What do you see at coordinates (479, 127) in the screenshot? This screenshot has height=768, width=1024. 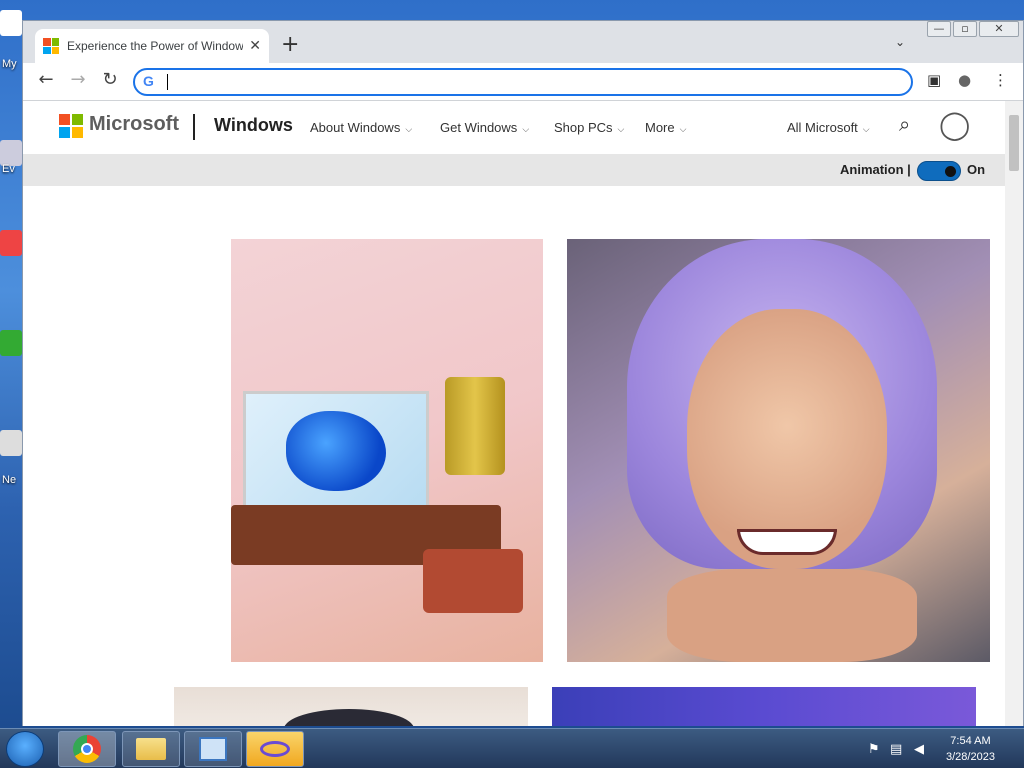 I see `nav-label: Get Windows` at bounding box center [479, 127].